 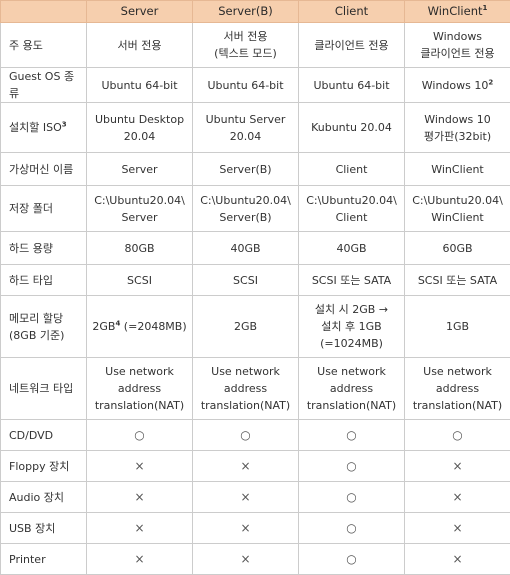 I want to click on table-row: Floppy 장치 × × ○ ×, so click(x=255, y=466).